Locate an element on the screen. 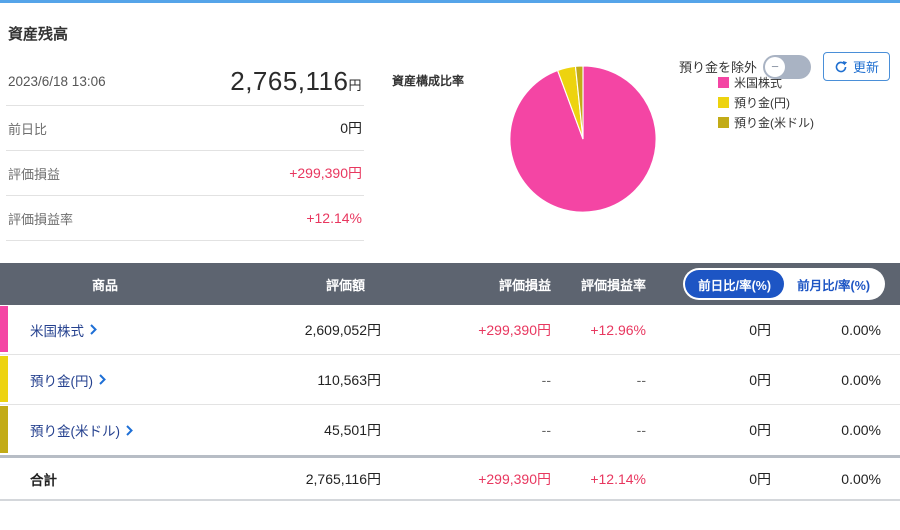  total-asset-value: 2,765,116円 is located at coordinates (296, 81).